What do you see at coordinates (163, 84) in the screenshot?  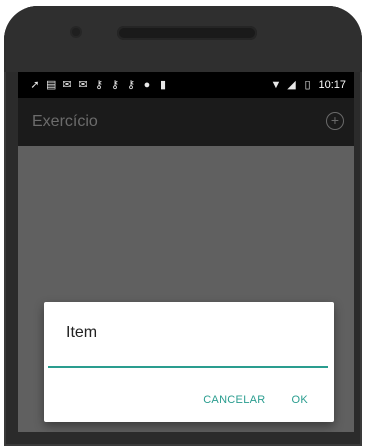 I see `sd-card-icon: ▮` at bounding box center [163, 84].